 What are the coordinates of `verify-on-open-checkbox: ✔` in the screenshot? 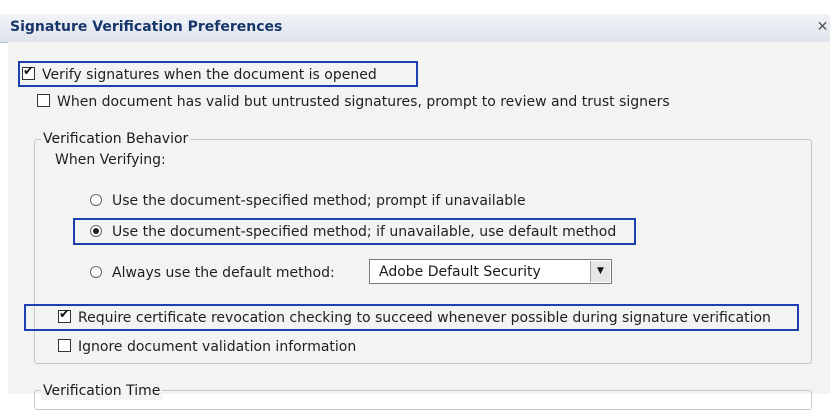 It's located at (28, 72).